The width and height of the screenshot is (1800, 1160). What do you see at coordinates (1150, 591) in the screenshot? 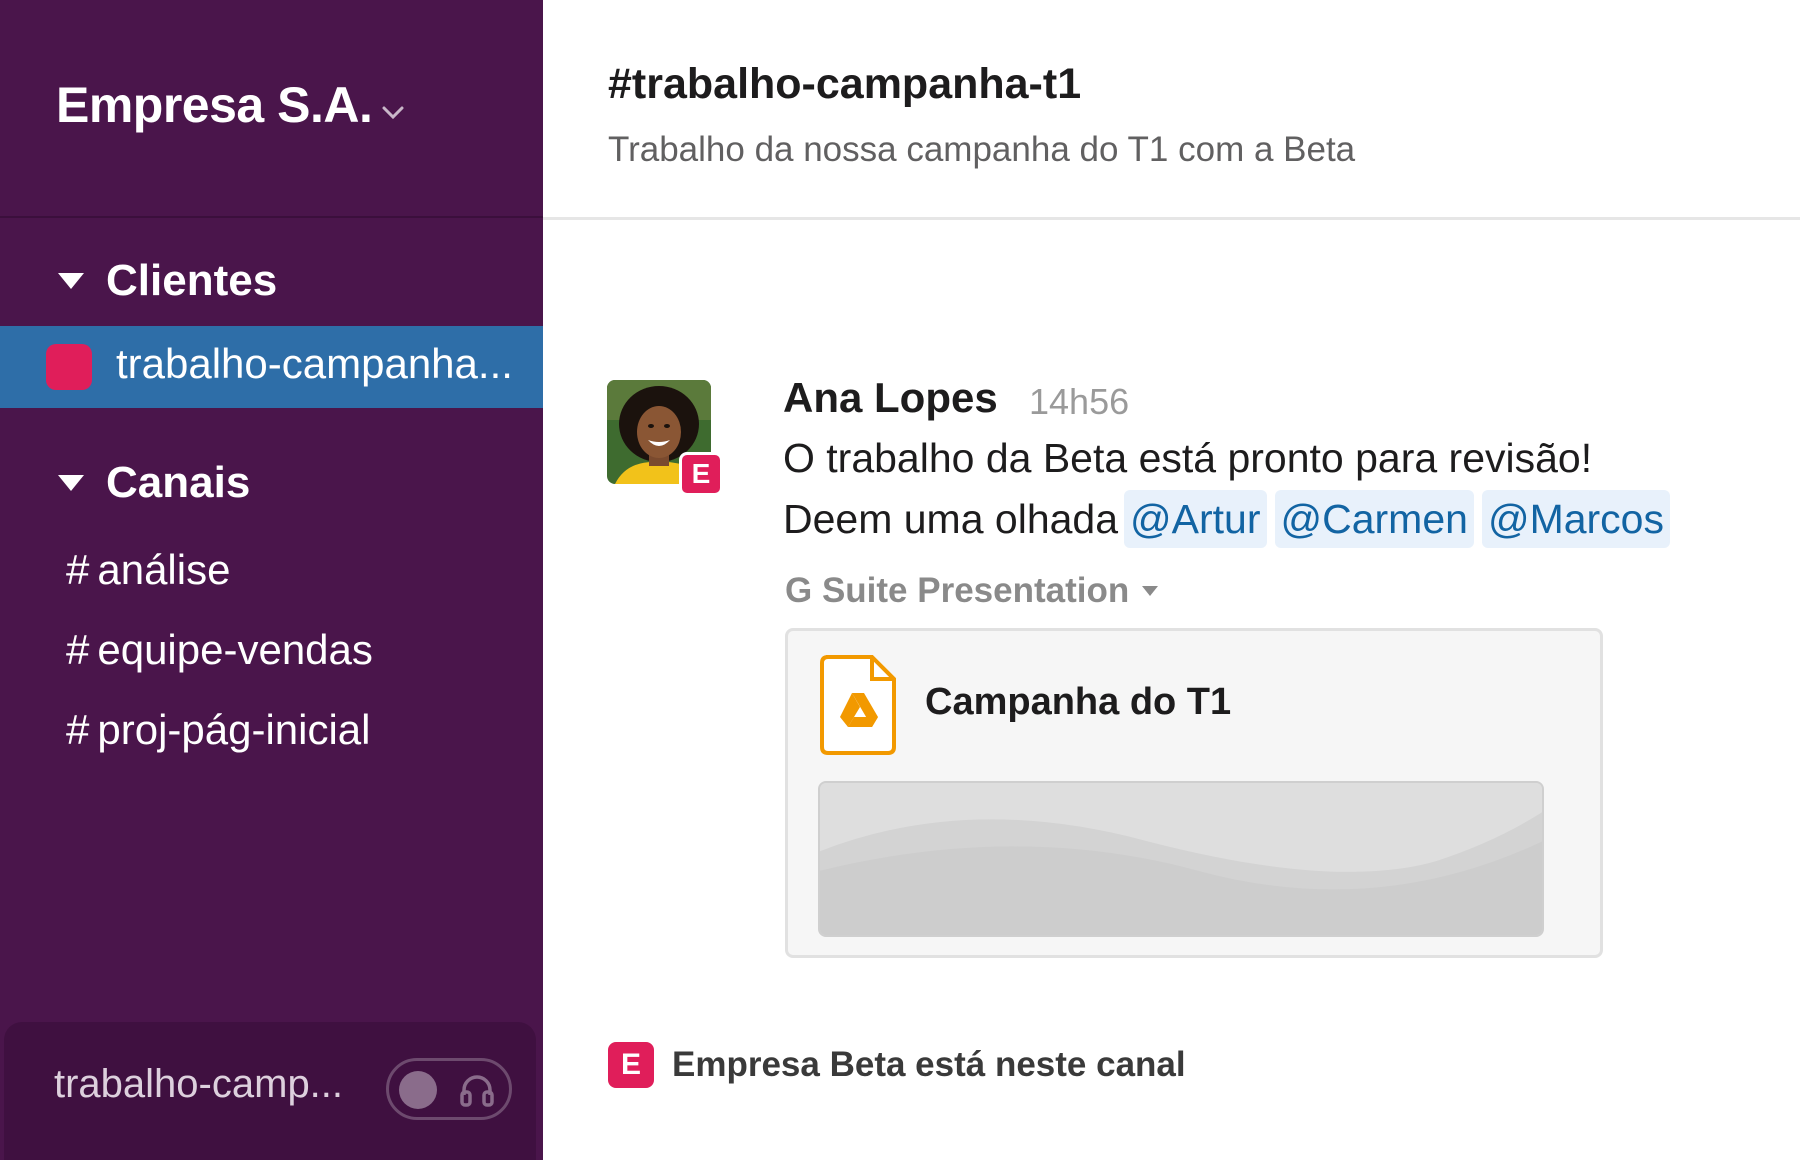
I see `caret-down-icon` at bounding box center [1150, 591].